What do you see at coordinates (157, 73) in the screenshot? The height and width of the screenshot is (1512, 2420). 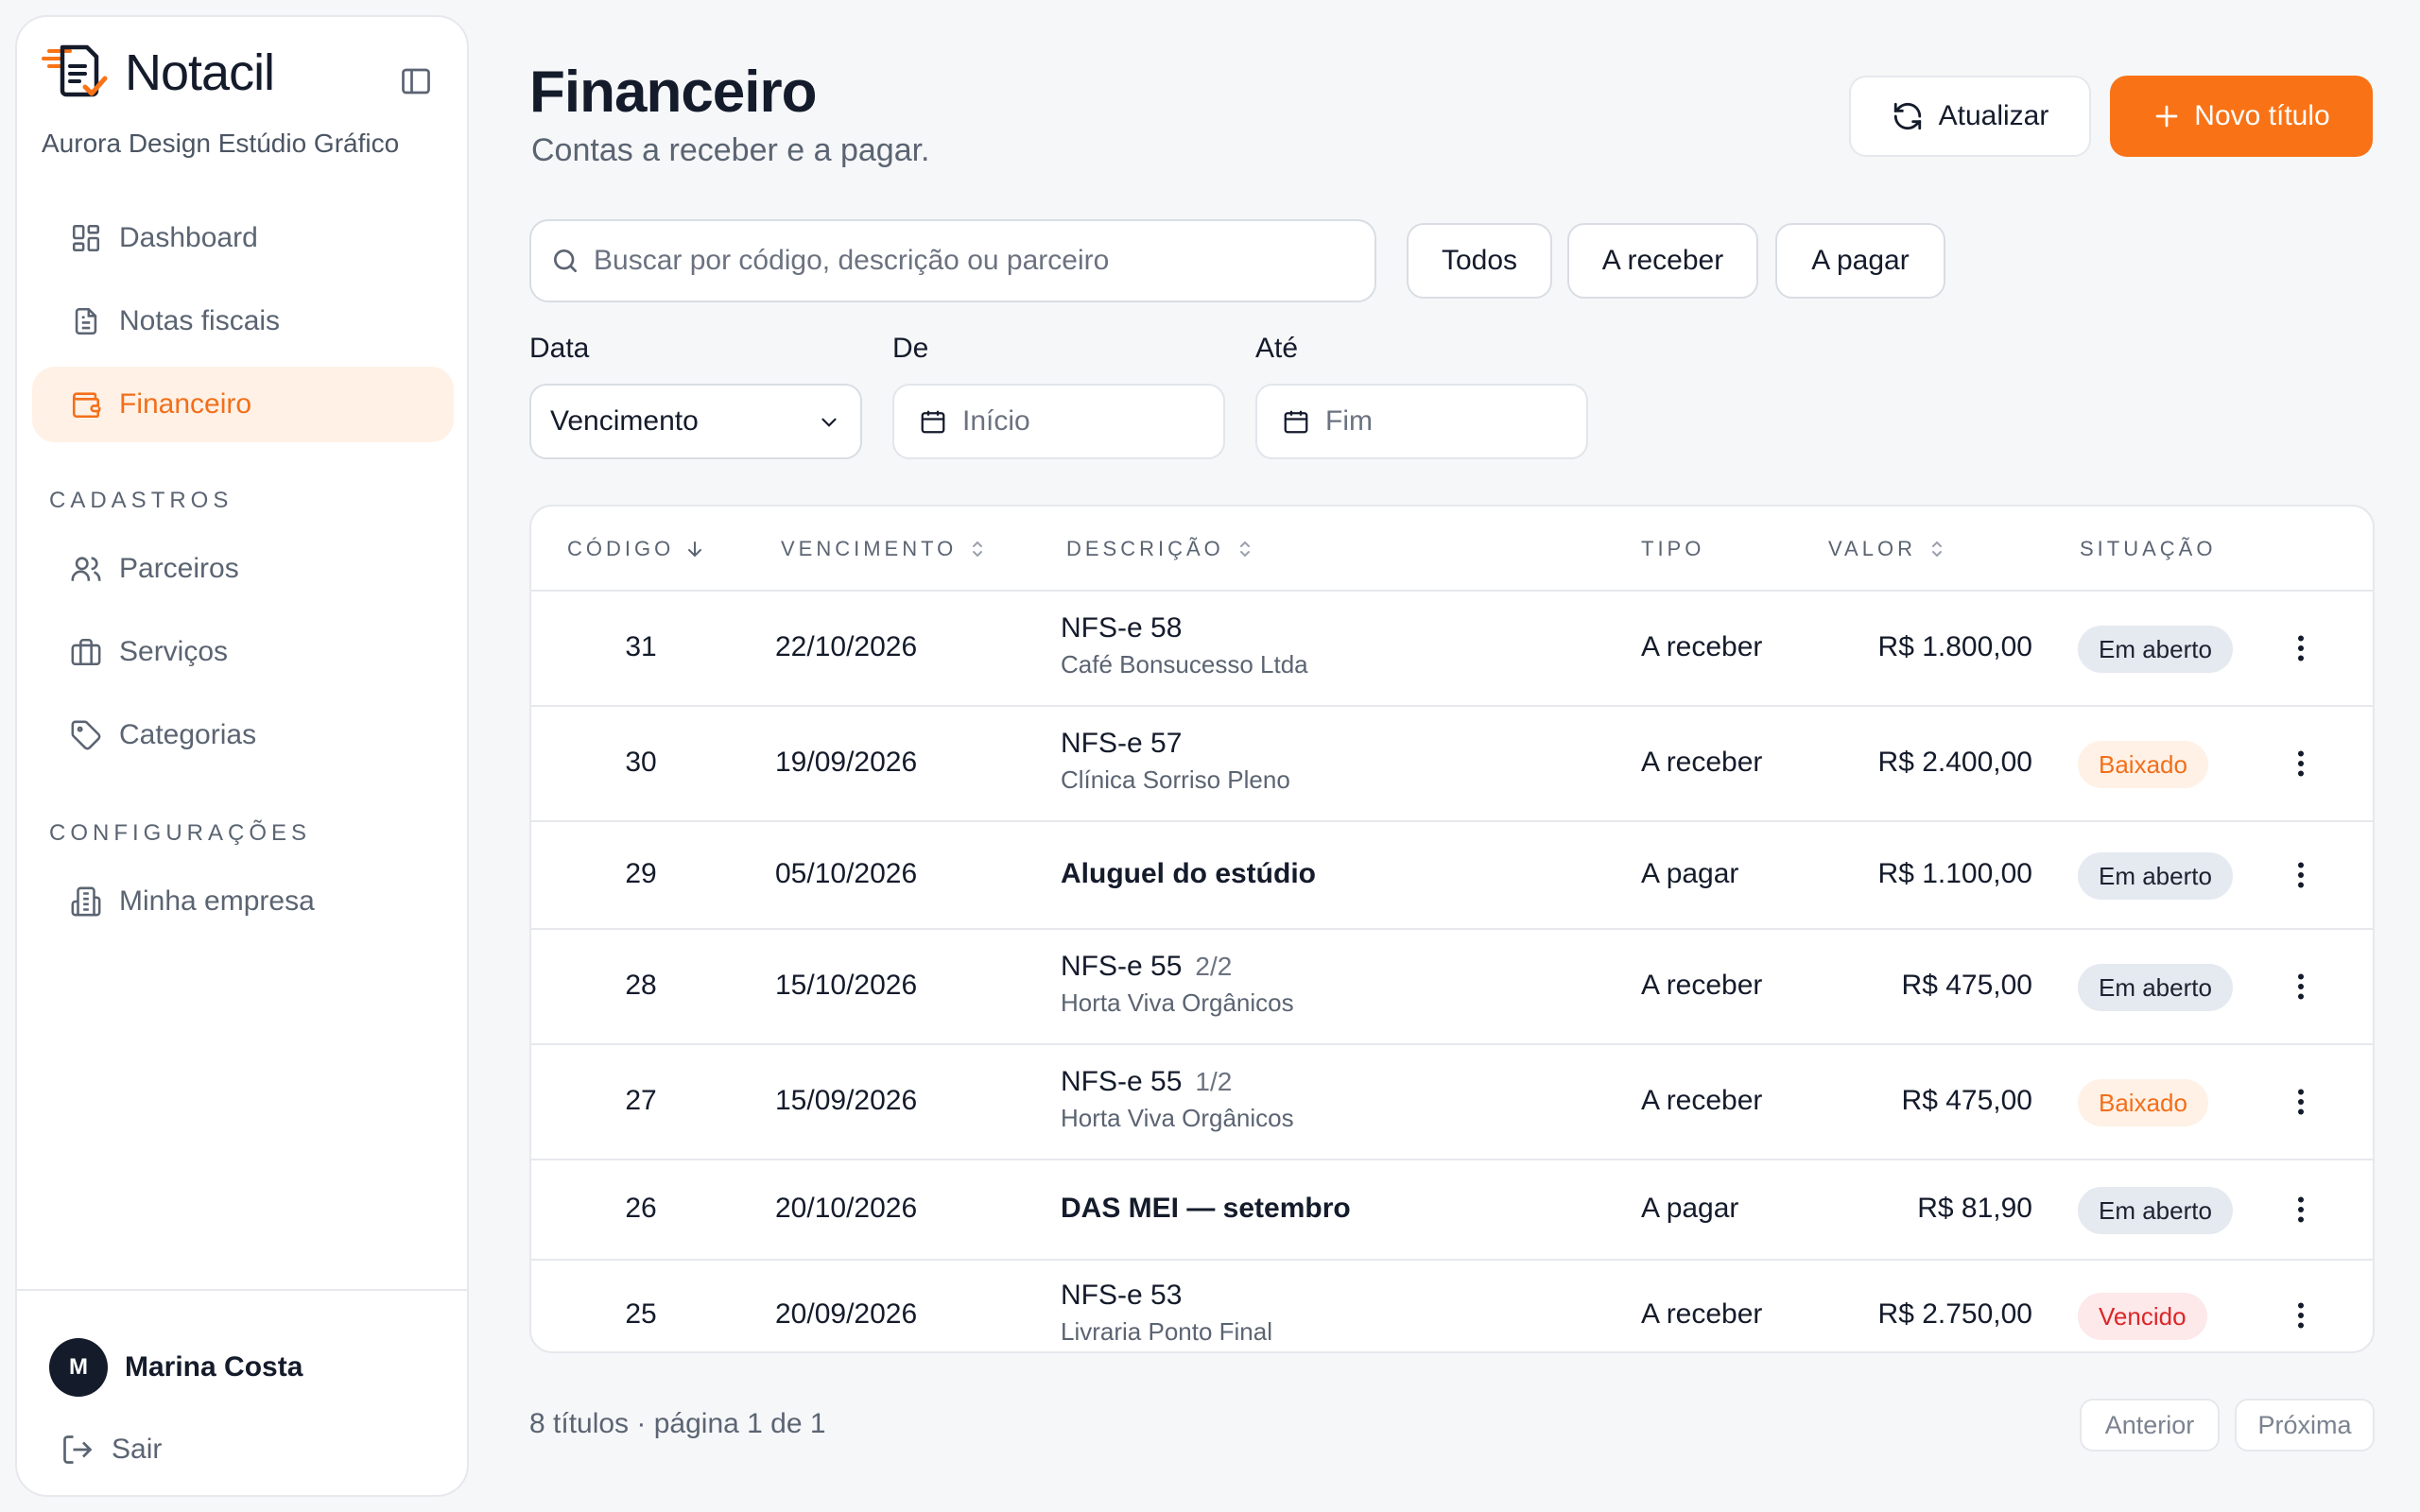 I see `brand-logo: Notacil` at bounding box center [157, 73].